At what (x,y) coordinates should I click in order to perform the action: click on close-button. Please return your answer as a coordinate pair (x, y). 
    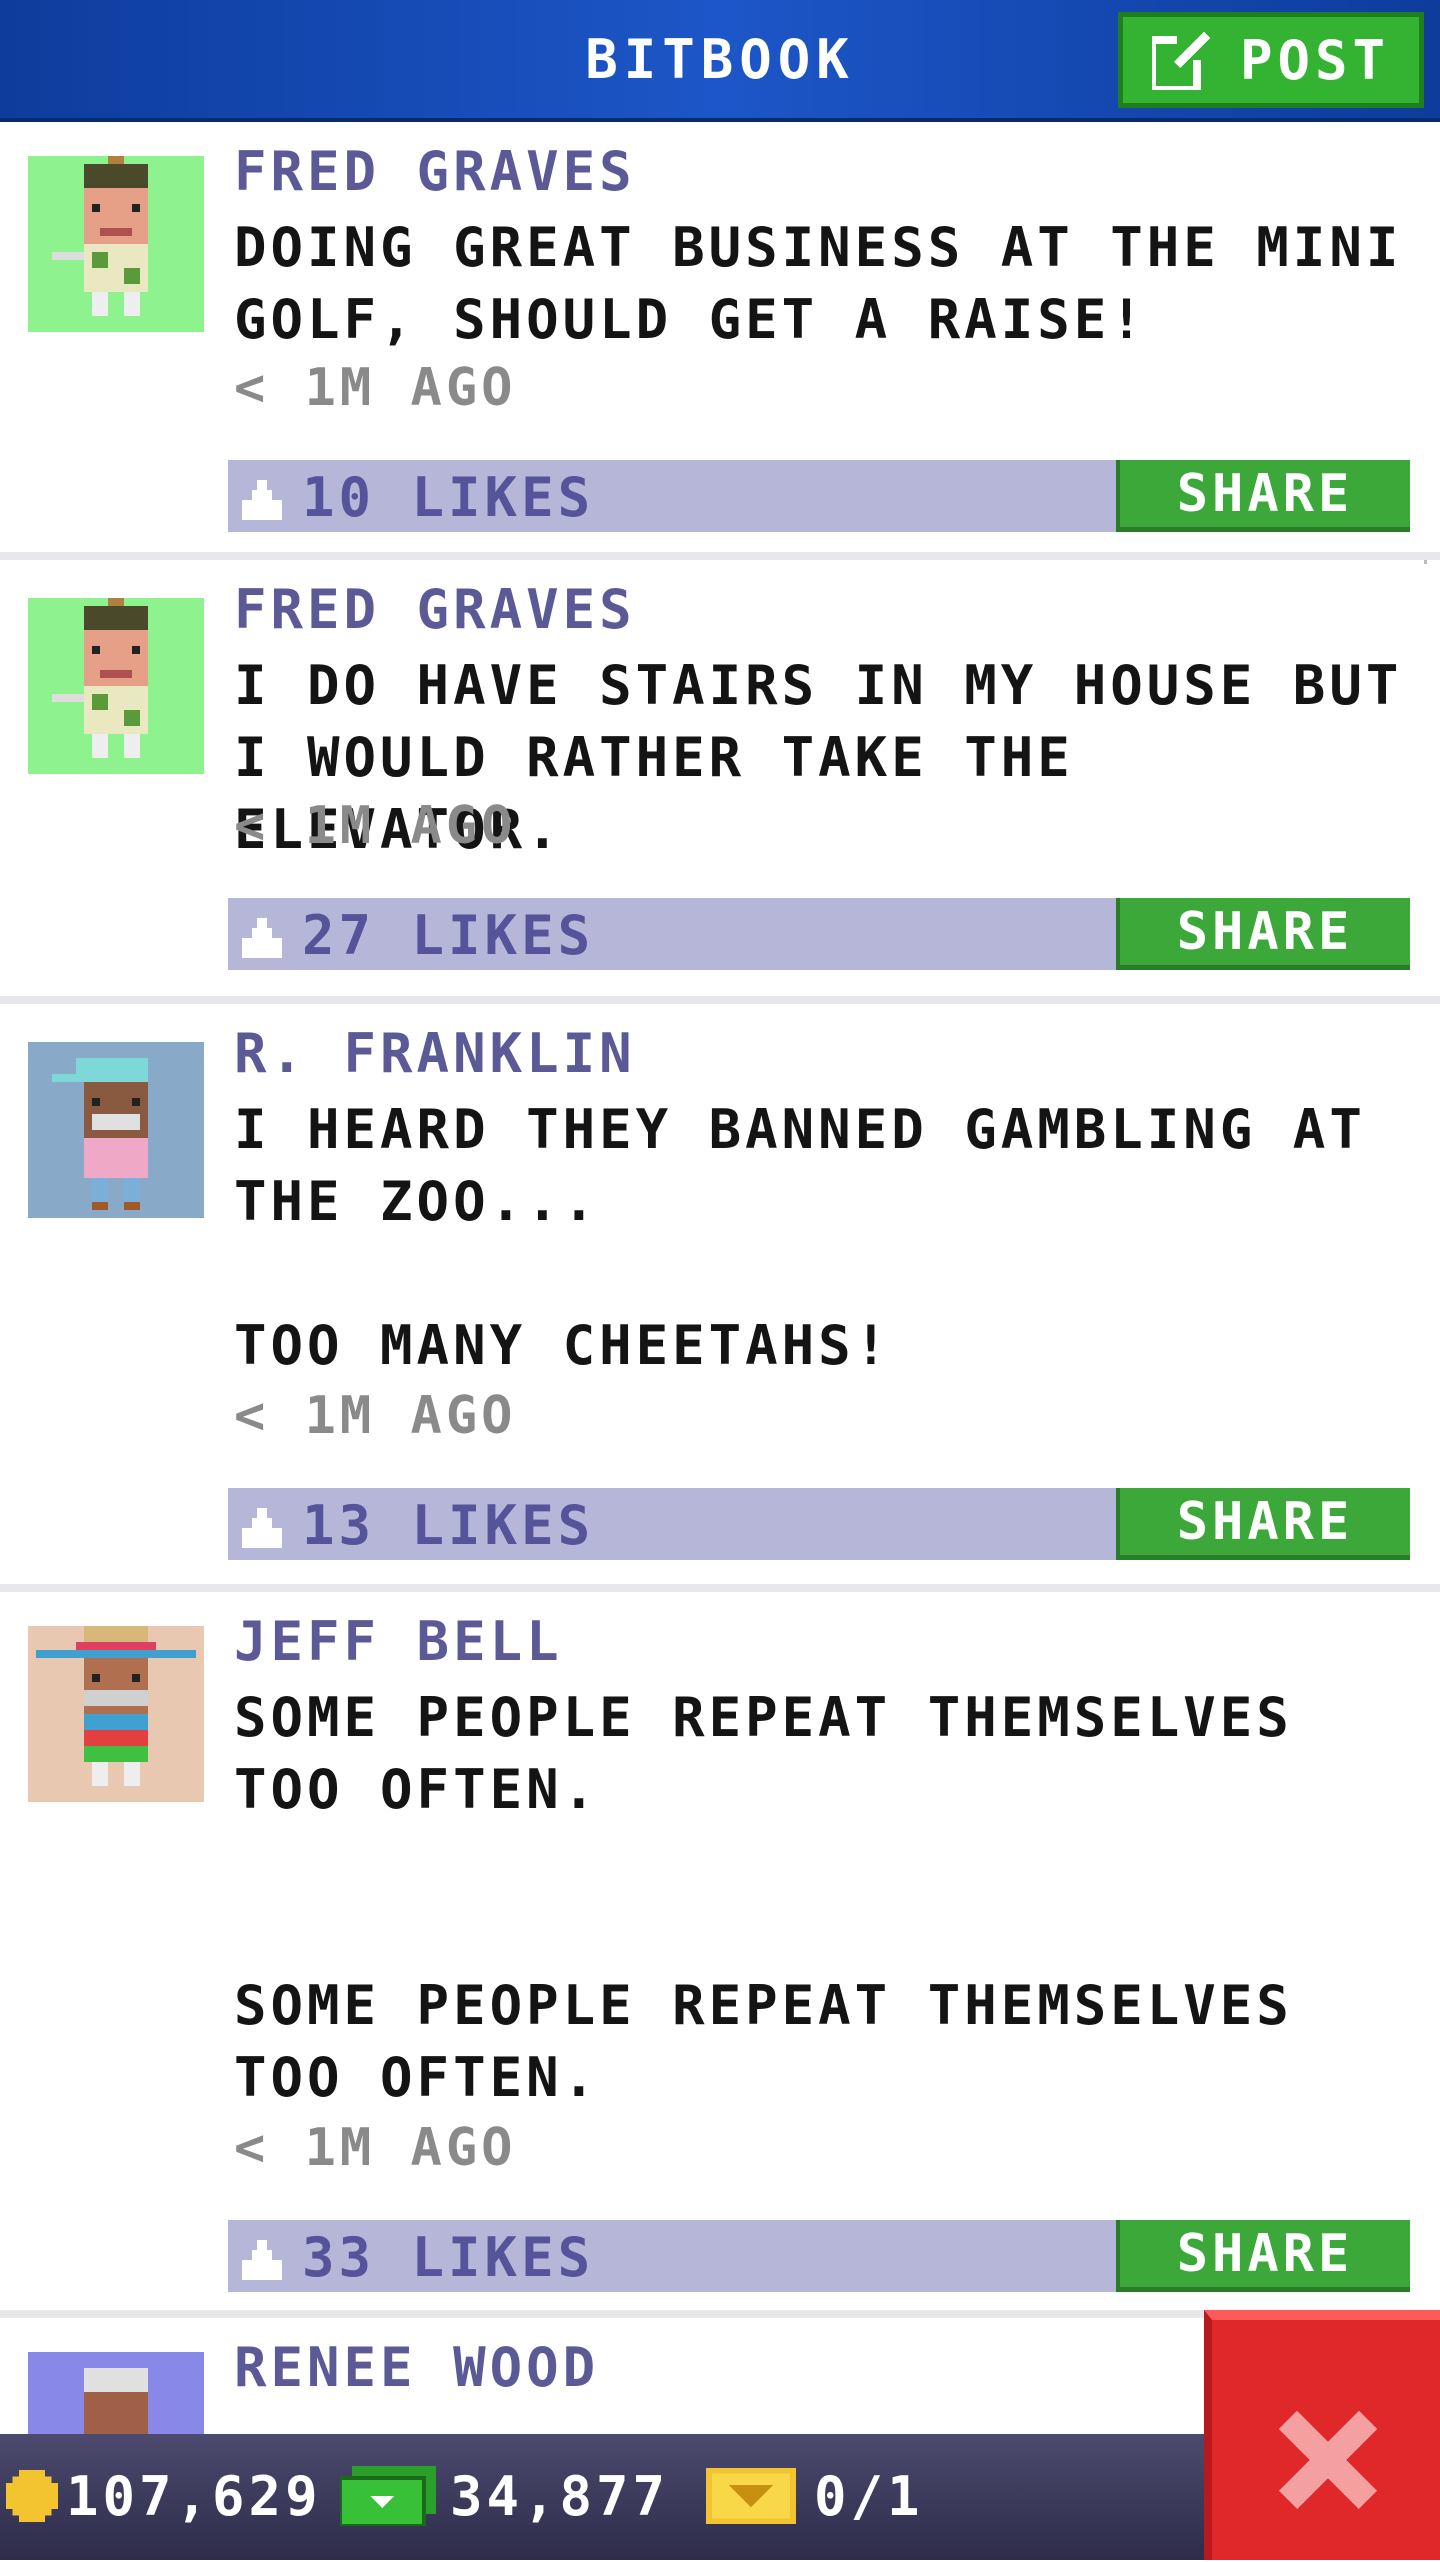
    Looking at the image, I should click on (1322, 2435).